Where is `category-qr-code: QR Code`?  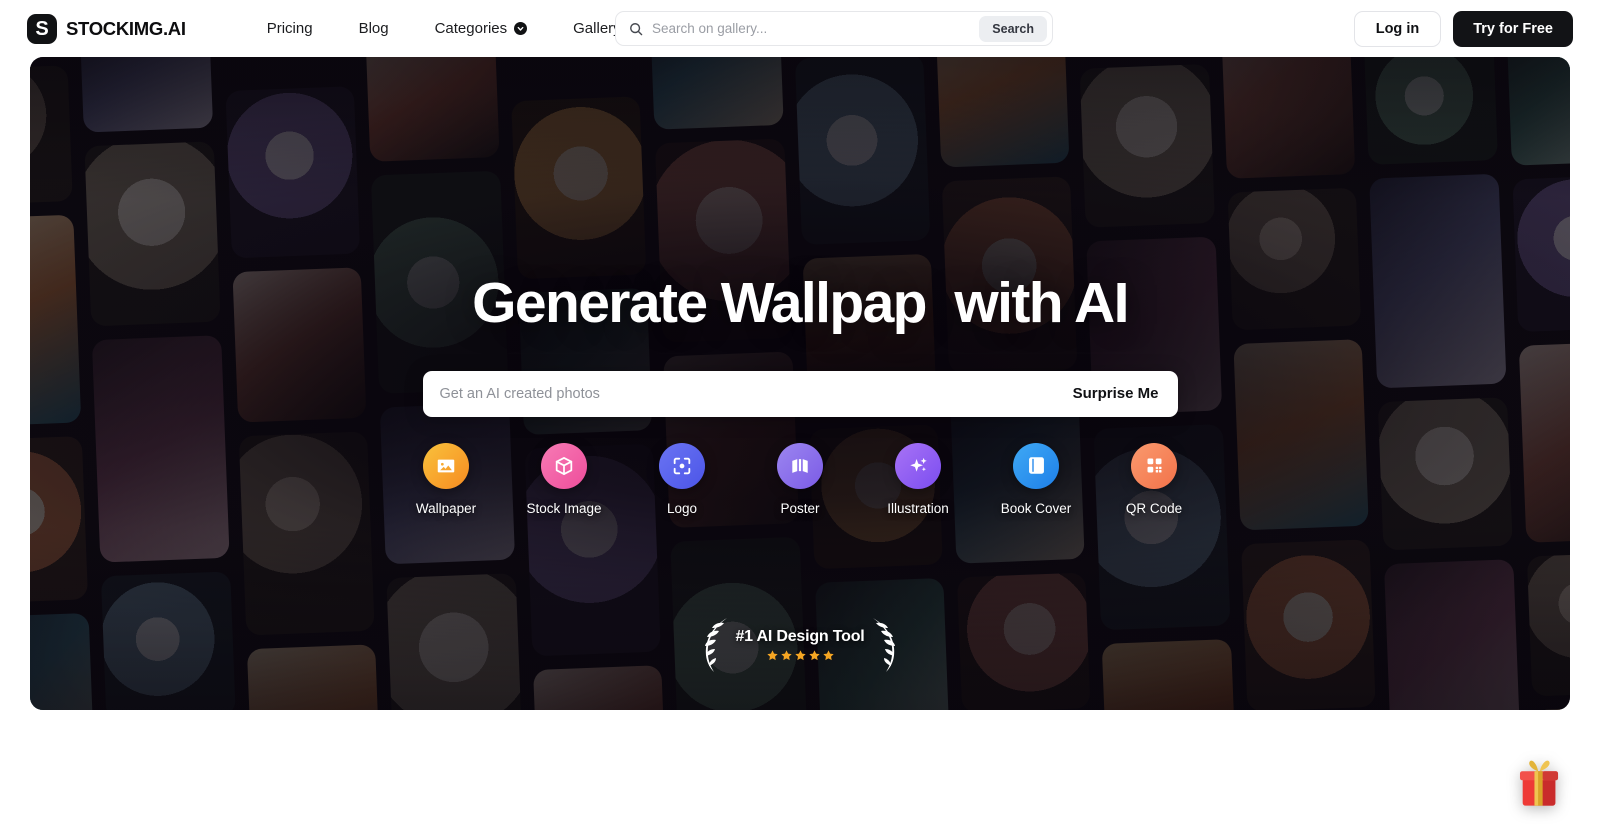
category-qr-code: QR Code is located at coordinates (1154, 479).